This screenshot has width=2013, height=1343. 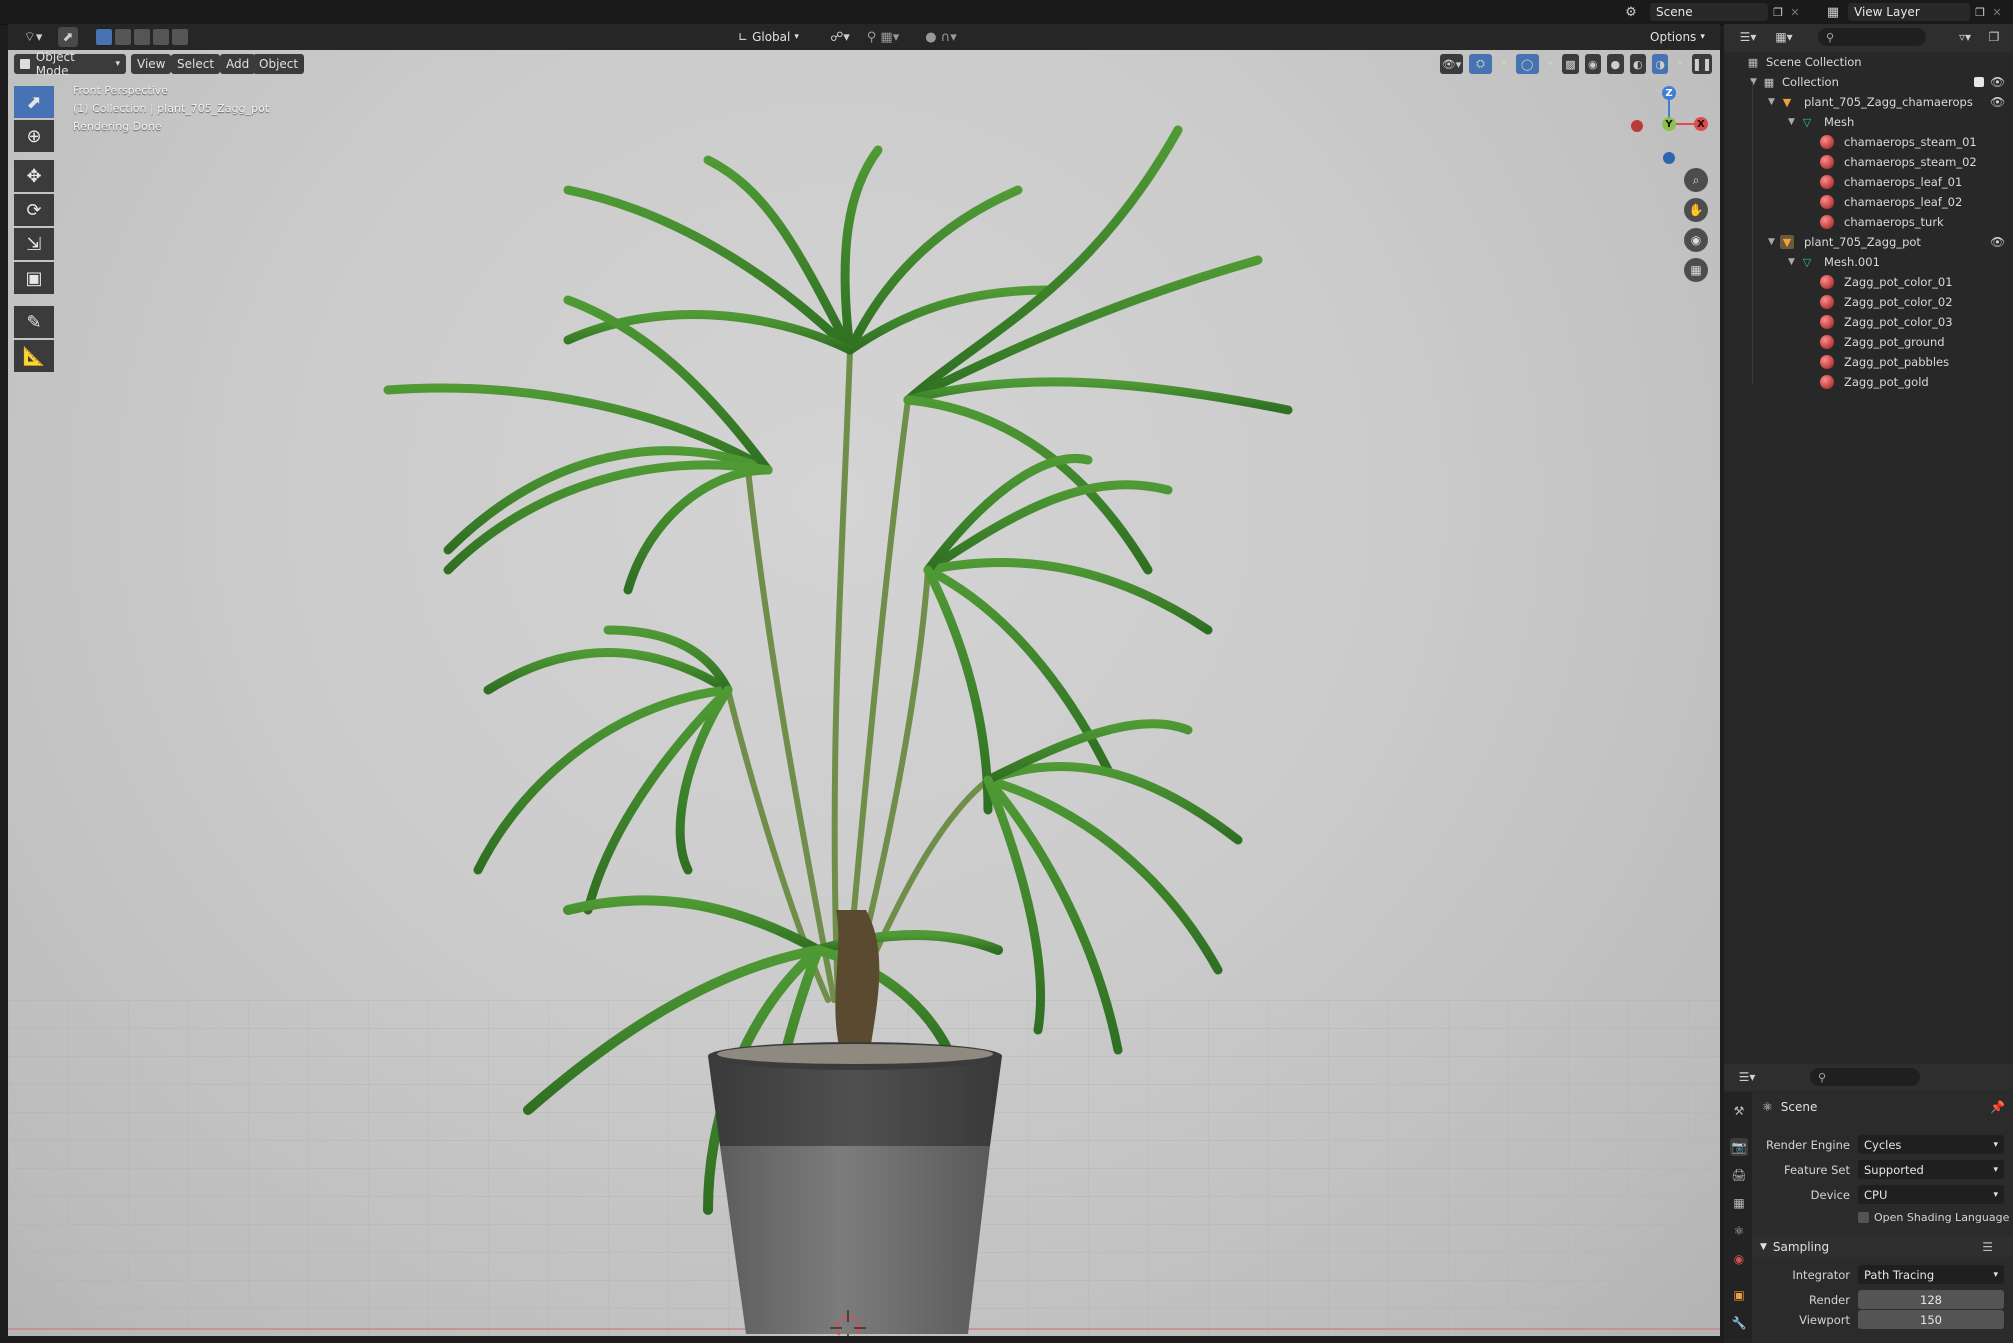 I want to click on render-samples-field: 128, so click(x=1931, y=1299).